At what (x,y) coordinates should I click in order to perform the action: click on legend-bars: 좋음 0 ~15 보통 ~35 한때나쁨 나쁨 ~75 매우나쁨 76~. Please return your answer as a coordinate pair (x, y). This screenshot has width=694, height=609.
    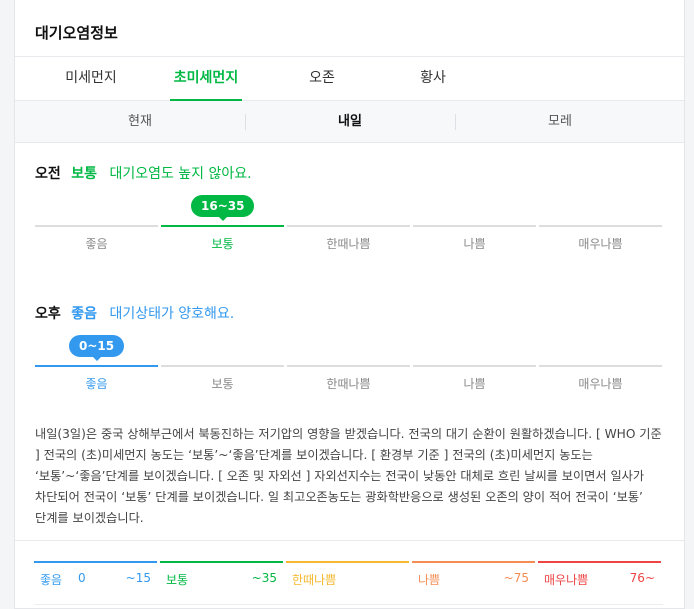
    Looking at the image, I should click on (348, 581).